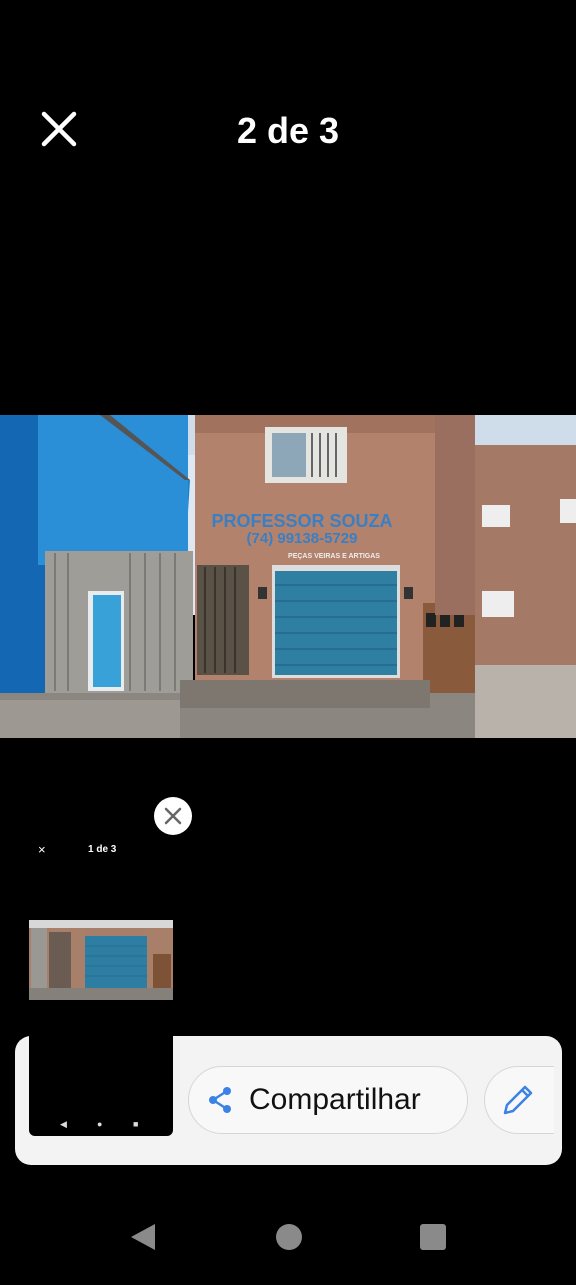 Image resolution: width=576 pixels, height=1285 pixels. What do you see at coordinates (100, 1124) in the screenshot?
I see `mini-home-icon: ●` at bounding box center [100, 1124].